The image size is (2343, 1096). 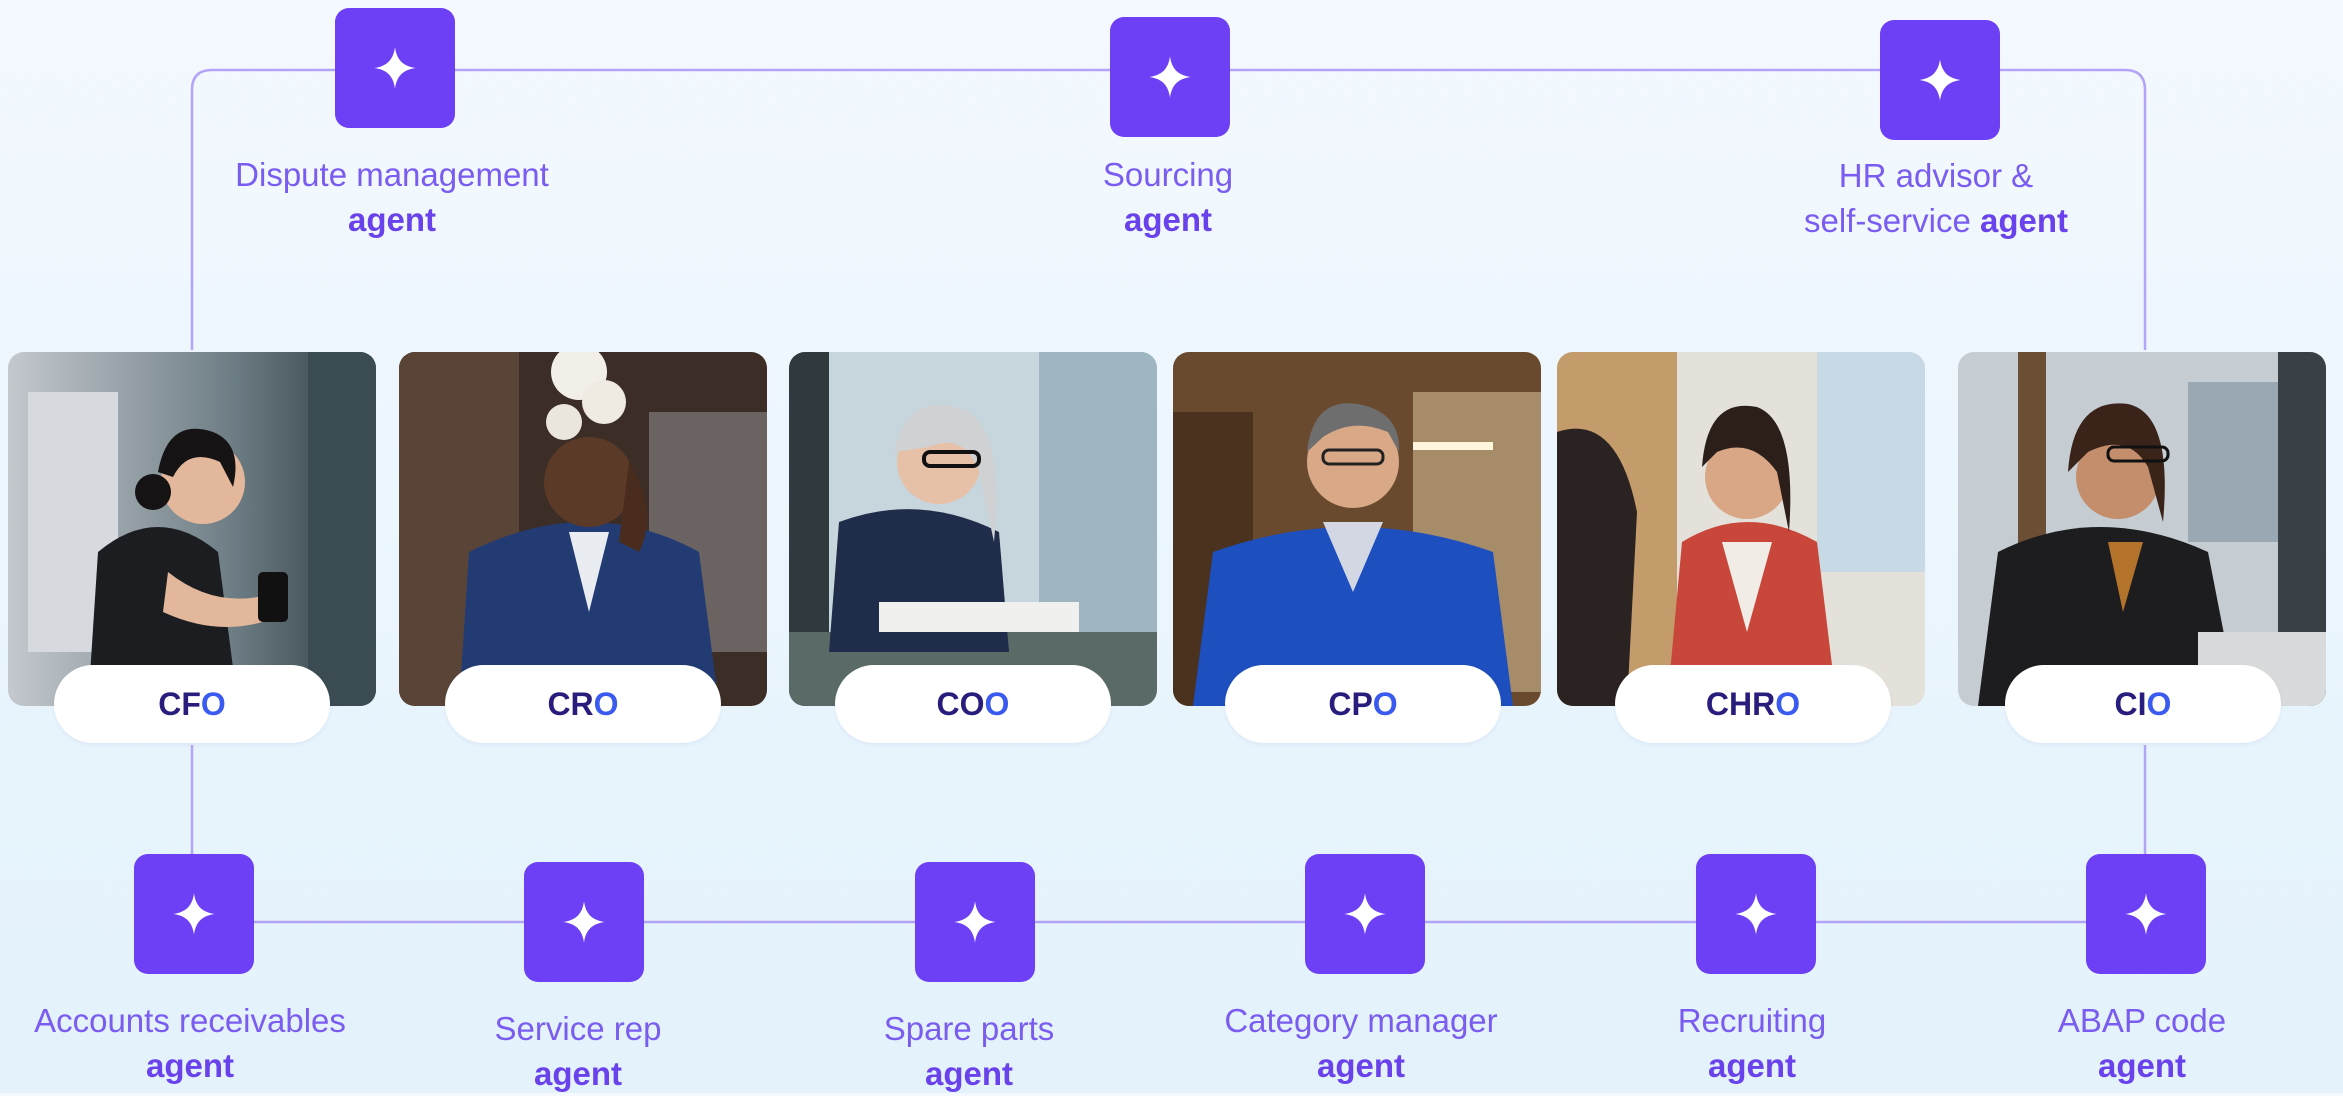 I want to click on agent-icon-category-manager, so click(x=1365, y=914).